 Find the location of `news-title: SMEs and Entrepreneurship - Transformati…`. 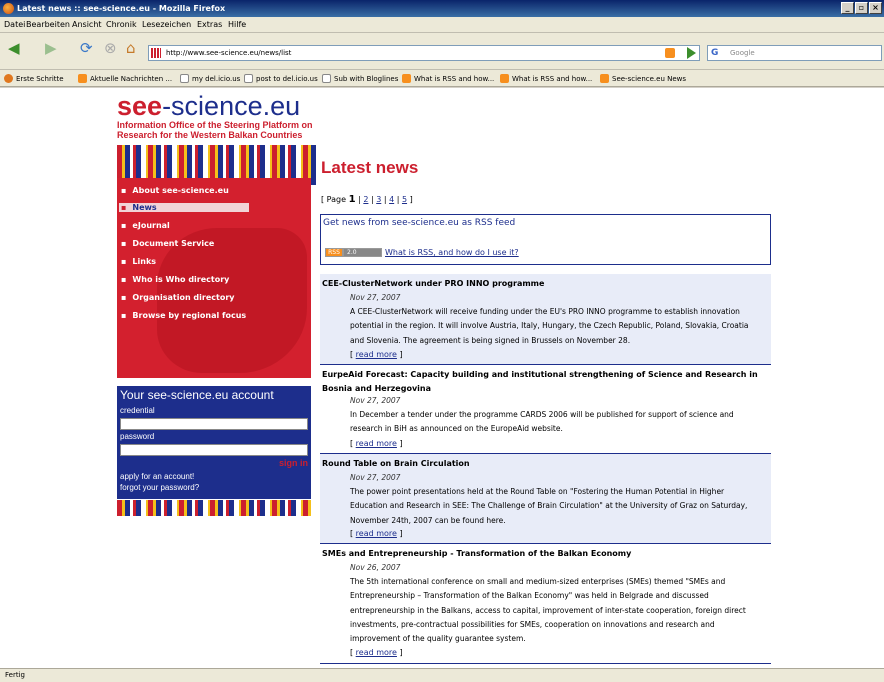

news-title: SMEs and Entrepreneurship - Transformati… is located at coordinates (542, 554).